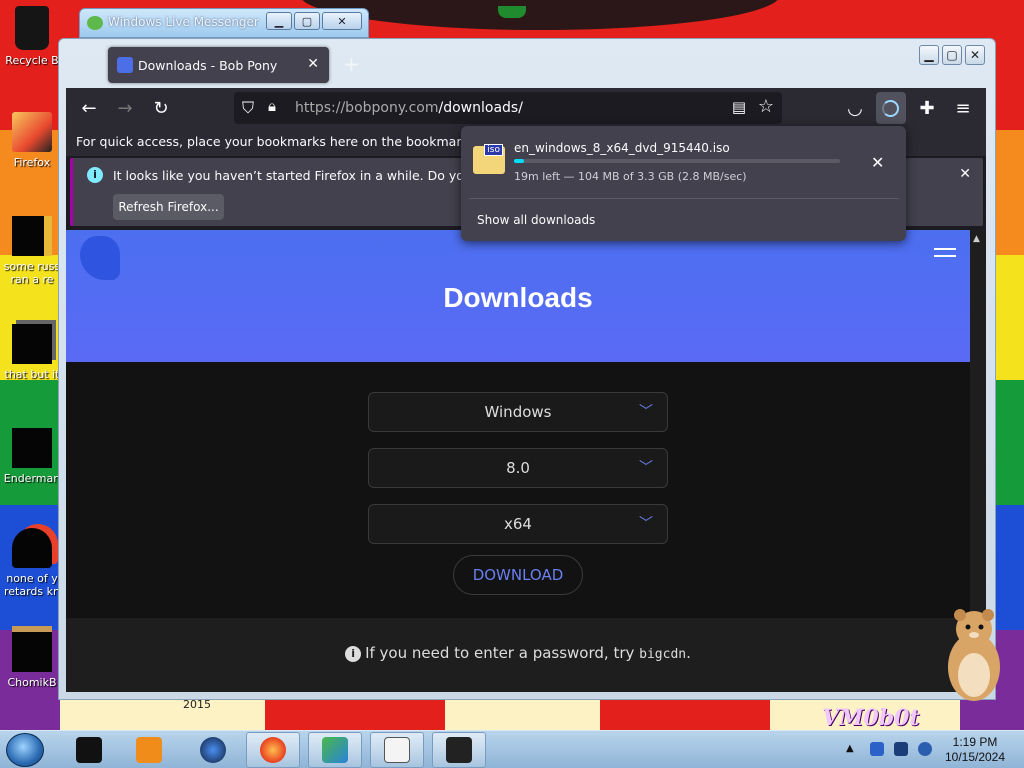 The width and height of the screenshot is (1024, 768). Describe the element at coordinates (161, 108) in the screenshot. I see `reload-icon: ↻` at that location.